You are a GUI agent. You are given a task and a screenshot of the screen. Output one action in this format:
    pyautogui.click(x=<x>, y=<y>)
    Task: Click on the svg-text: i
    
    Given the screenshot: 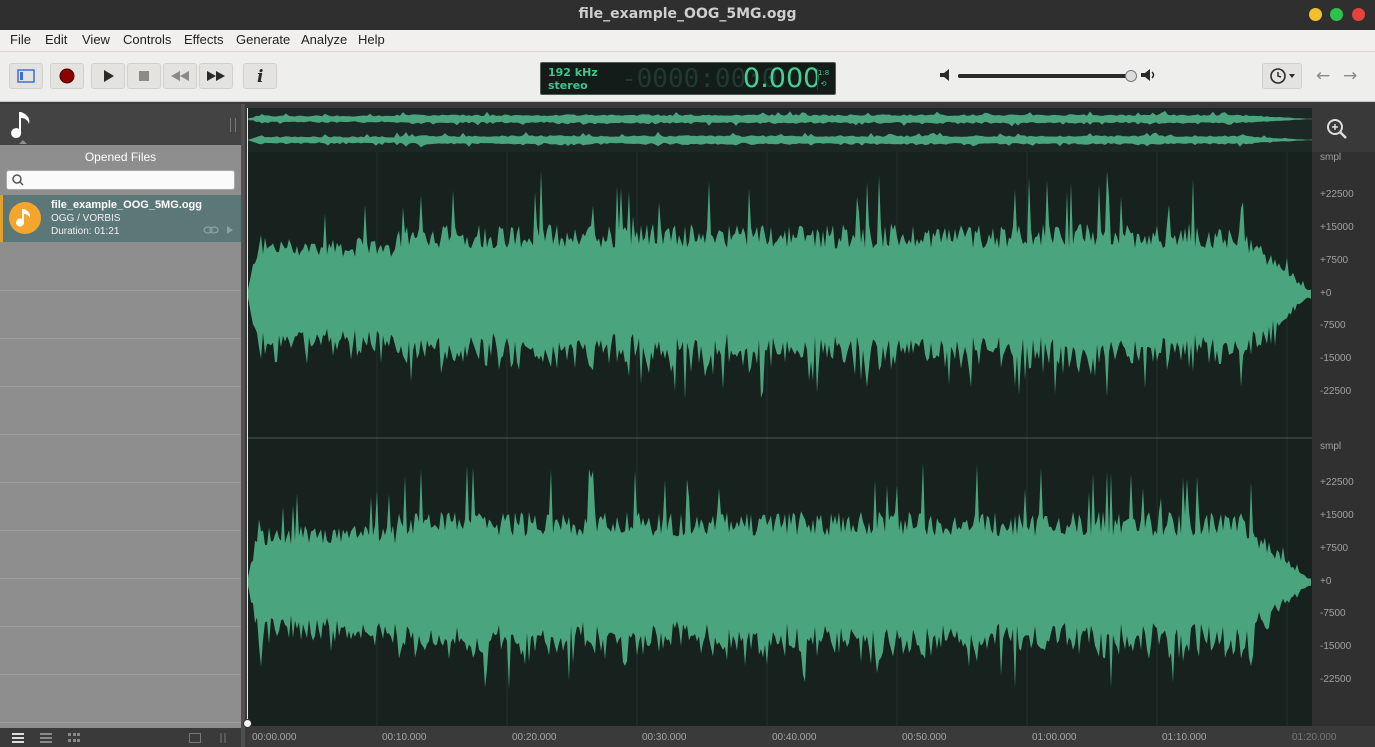 What is the action you would take?
    pyautogui.click(x=260, y=76)
    